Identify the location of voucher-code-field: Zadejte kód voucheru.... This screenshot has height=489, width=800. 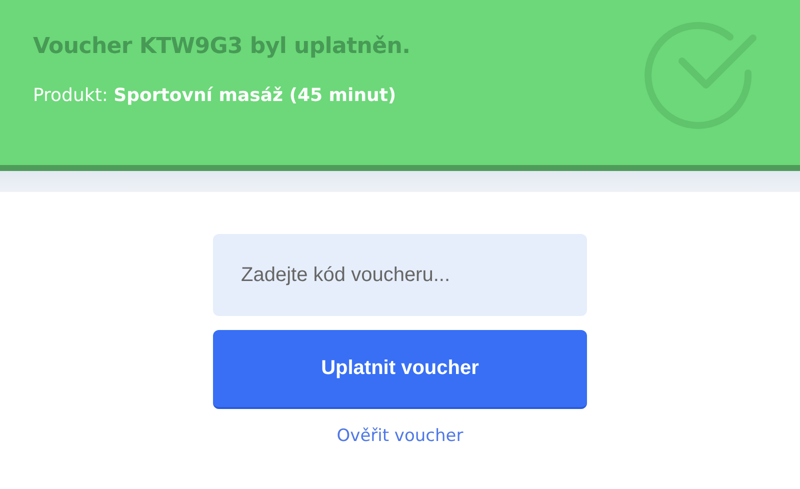
(400, 275).